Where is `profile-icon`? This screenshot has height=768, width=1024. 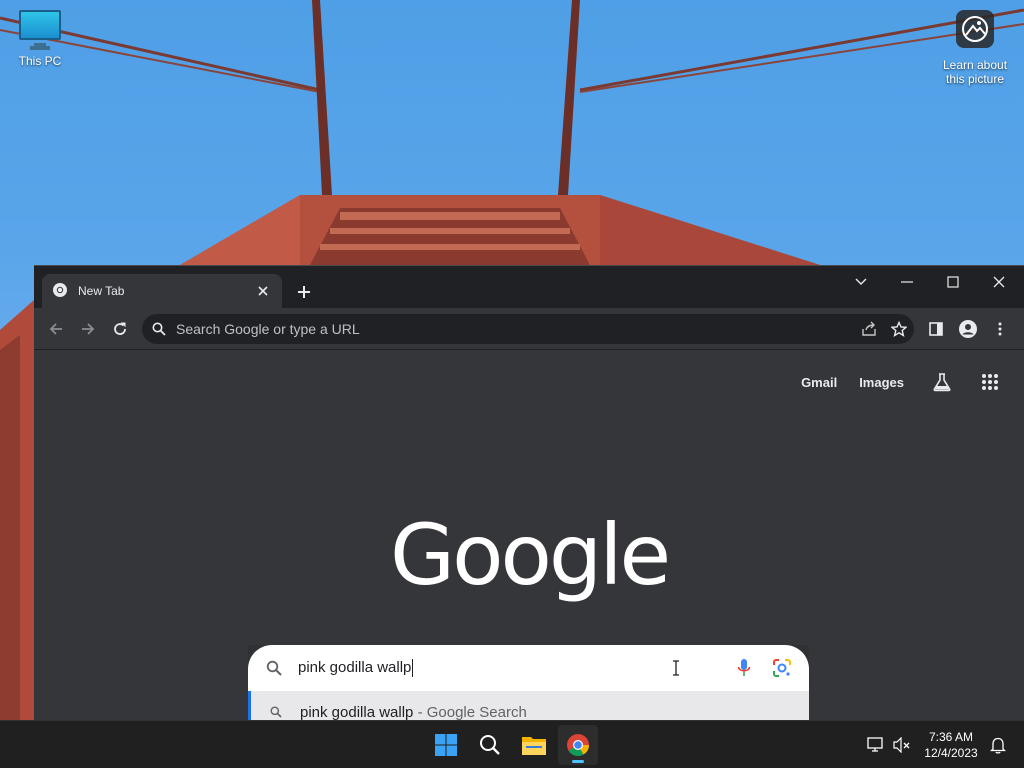 profile-icon is located at coordinates (968, 329).